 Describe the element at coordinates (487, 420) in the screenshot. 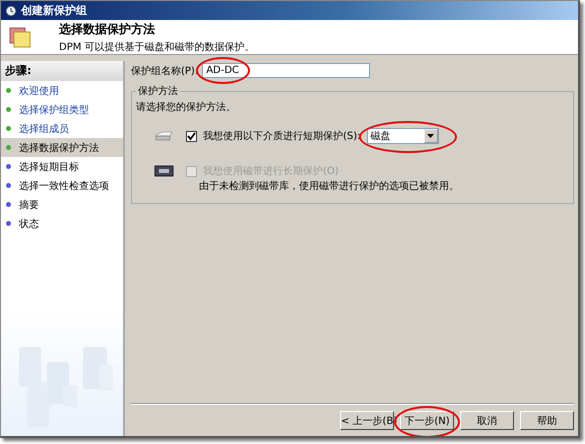

I see `wizard-button: 取消` at that location.